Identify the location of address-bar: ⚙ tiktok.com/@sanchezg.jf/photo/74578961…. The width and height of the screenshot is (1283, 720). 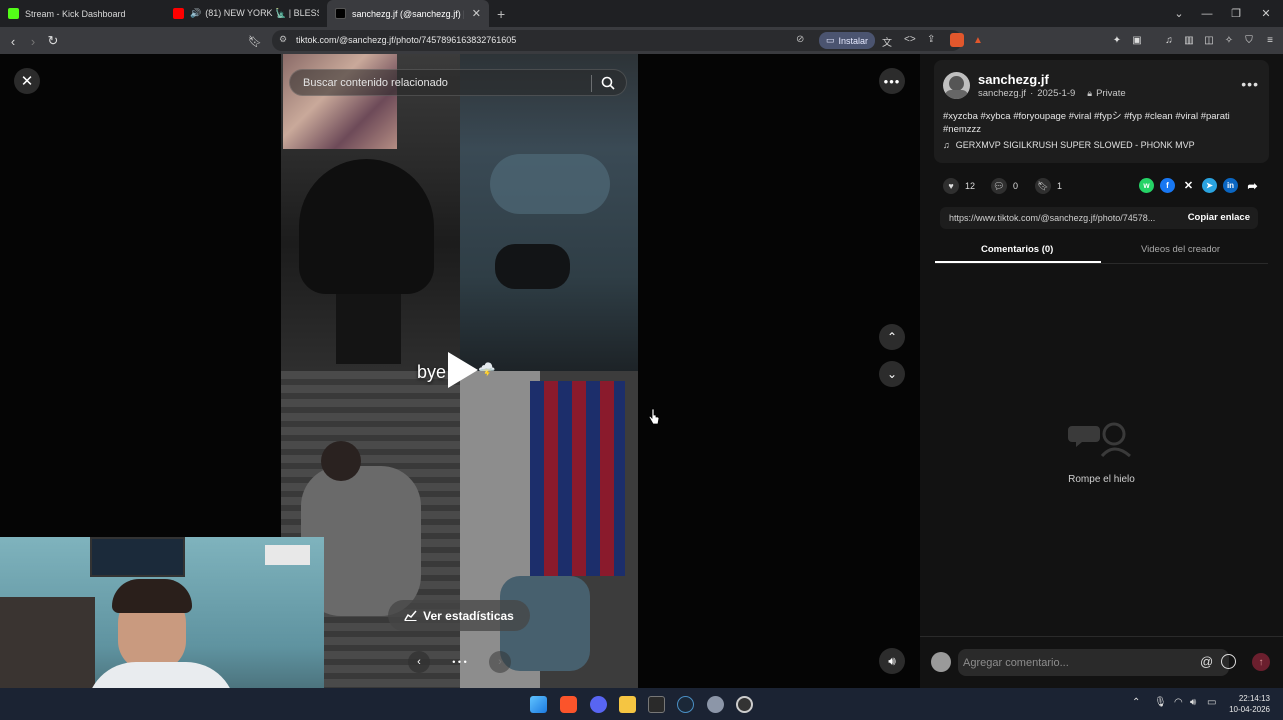
(617, 40).